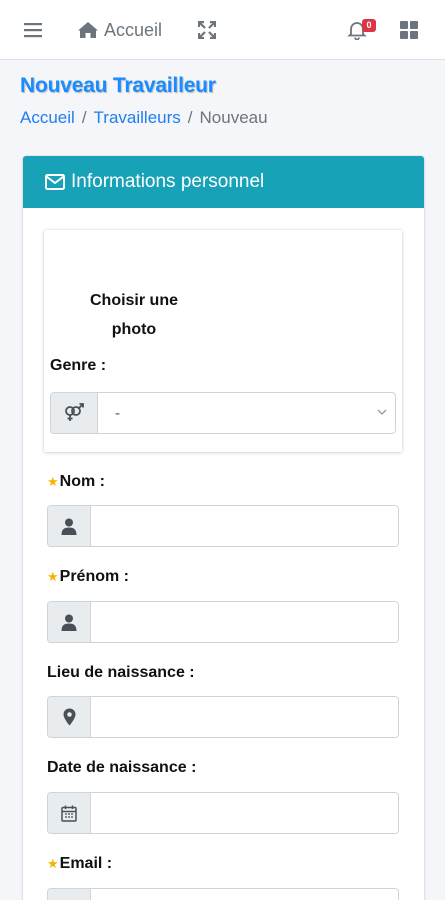 This screenshot has height=900, width=445. I want to click on nom-label-text: Nom :, so click(82, 481).